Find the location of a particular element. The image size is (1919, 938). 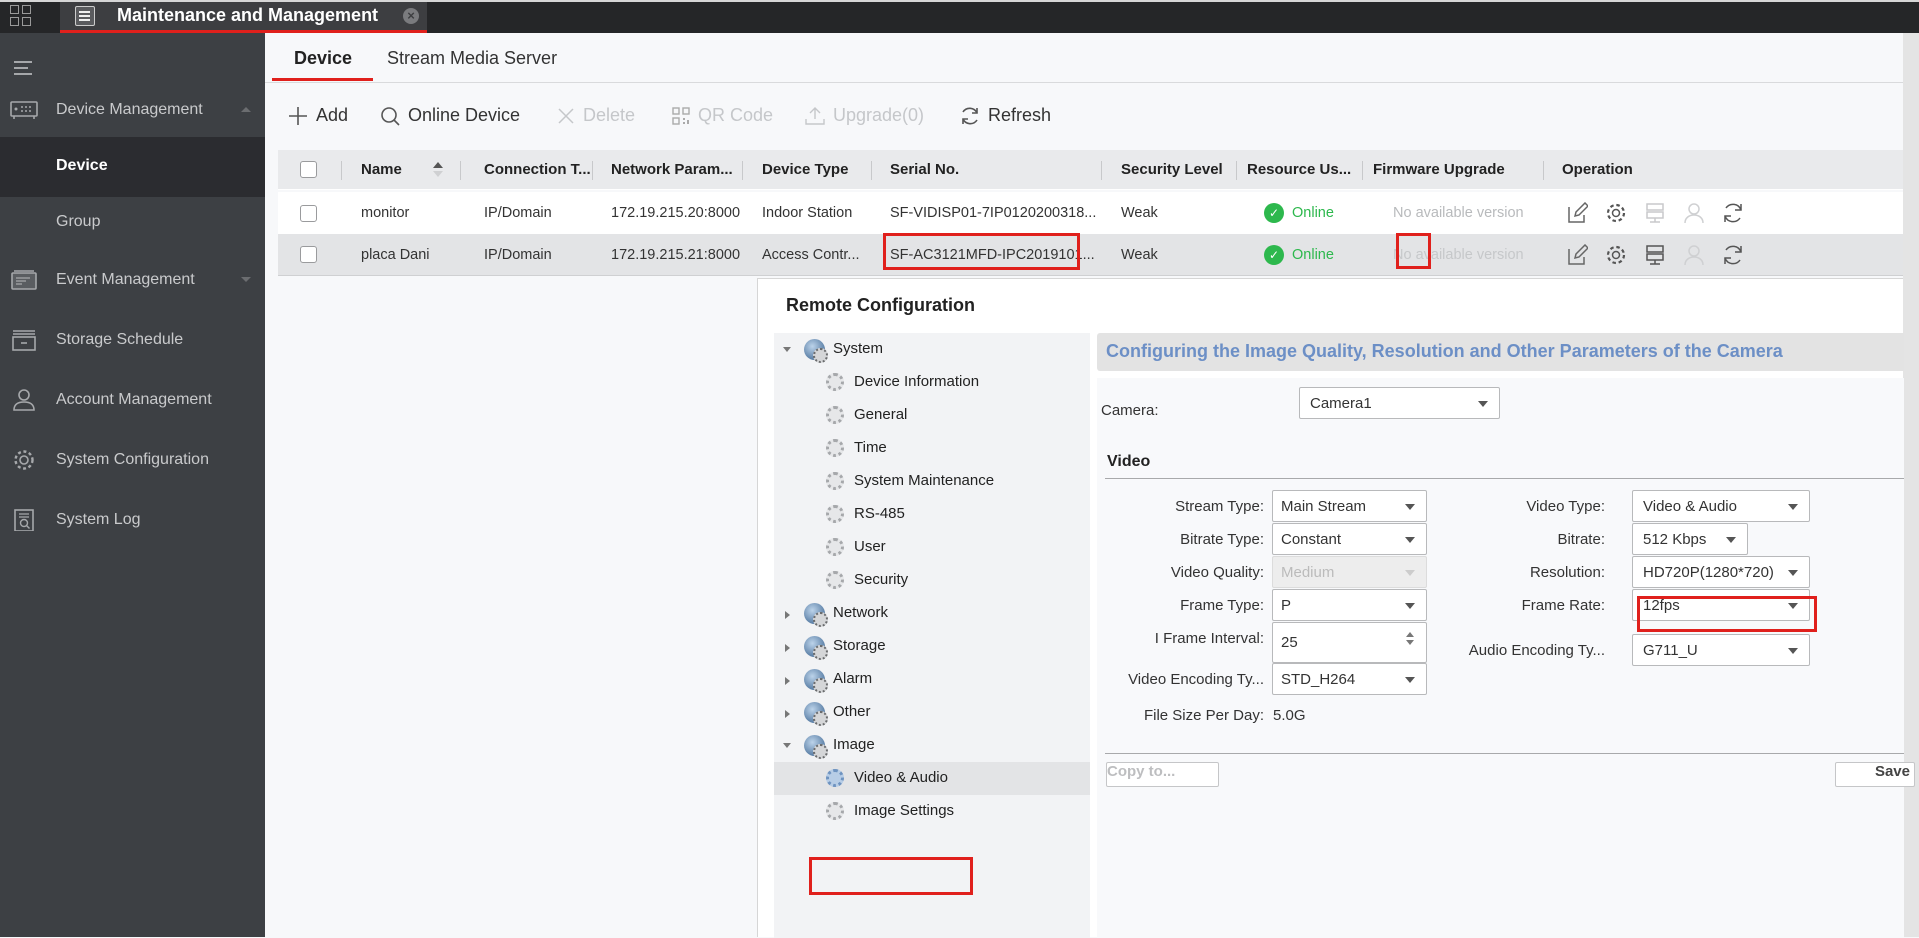

field-label: Resolution: is located at coordinates (1567, 572).